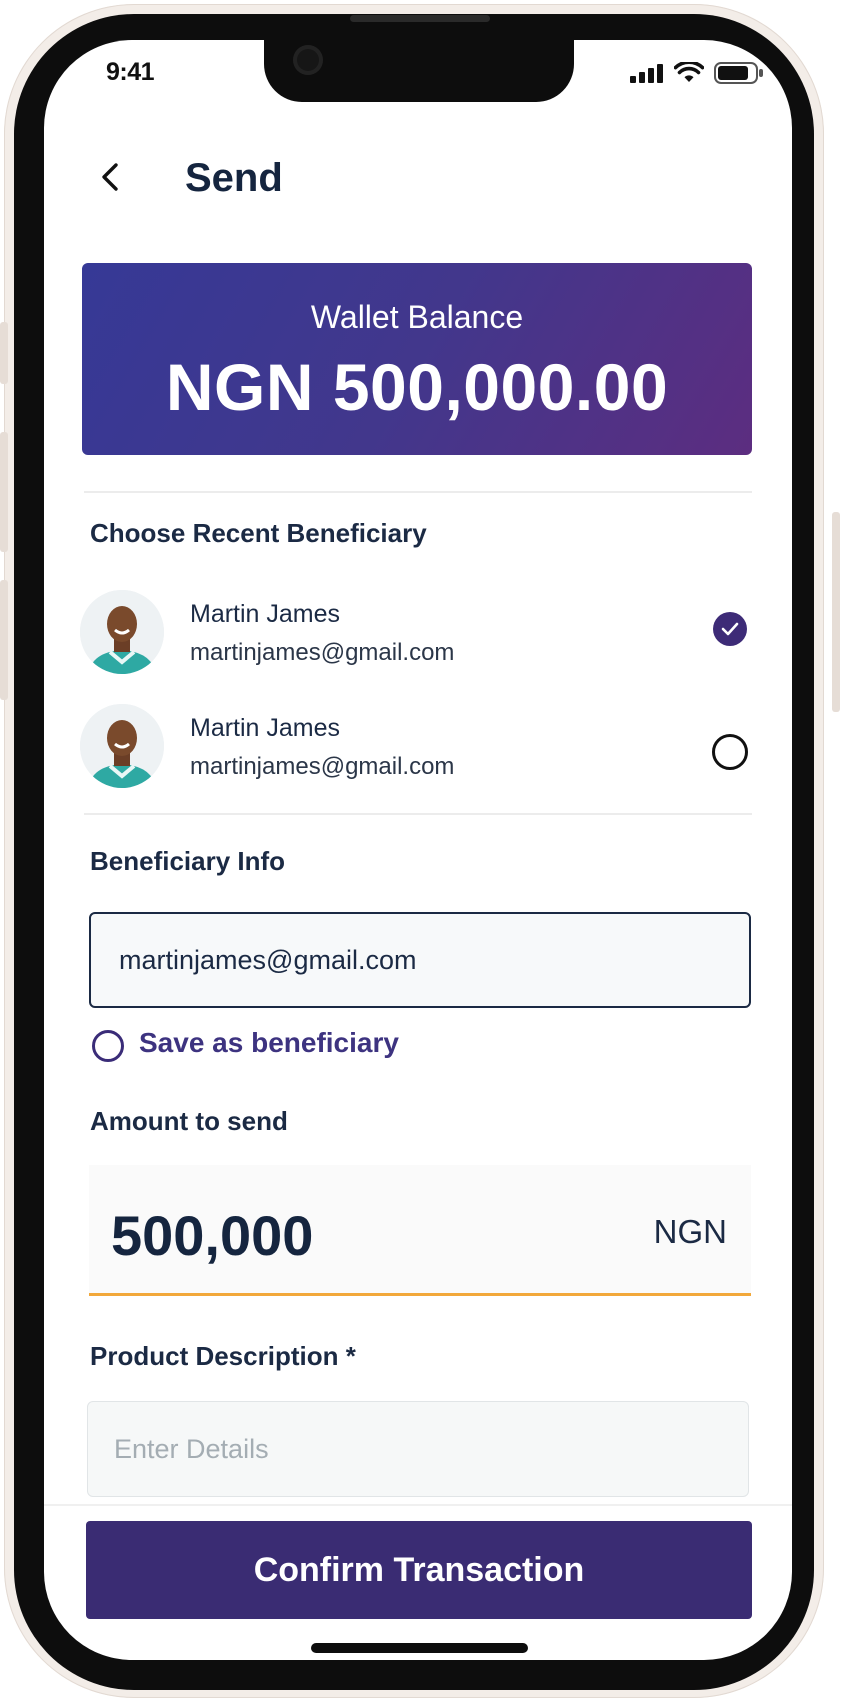 This screenshot has width=842, height=1704. I want to click on home-indicator, so click(419, 1648).